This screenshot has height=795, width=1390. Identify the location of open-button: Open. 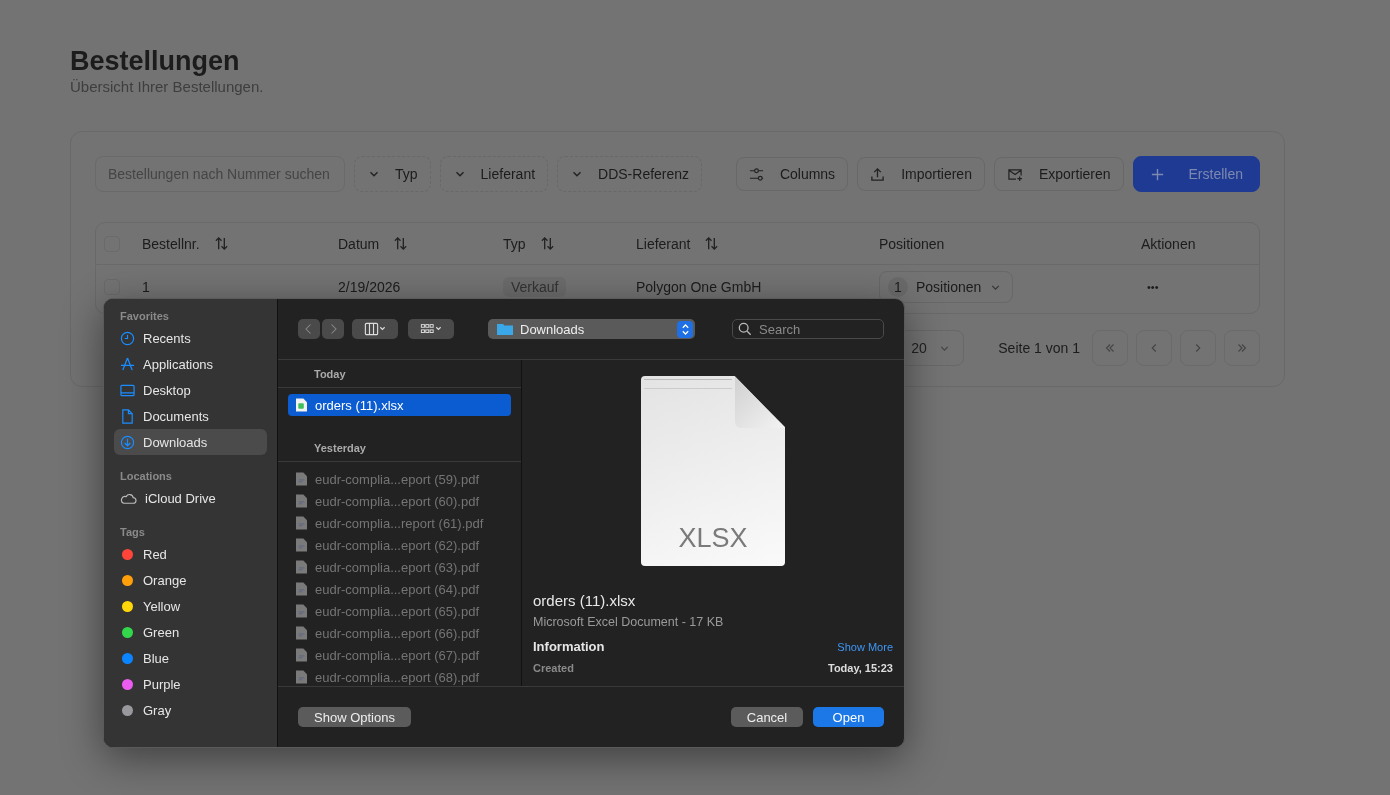
(848, 717).